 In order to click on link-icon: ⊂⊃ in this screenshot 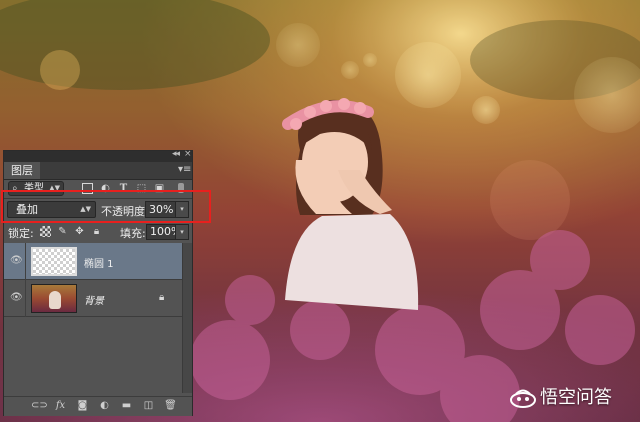, I will do `click(39, 406)`.